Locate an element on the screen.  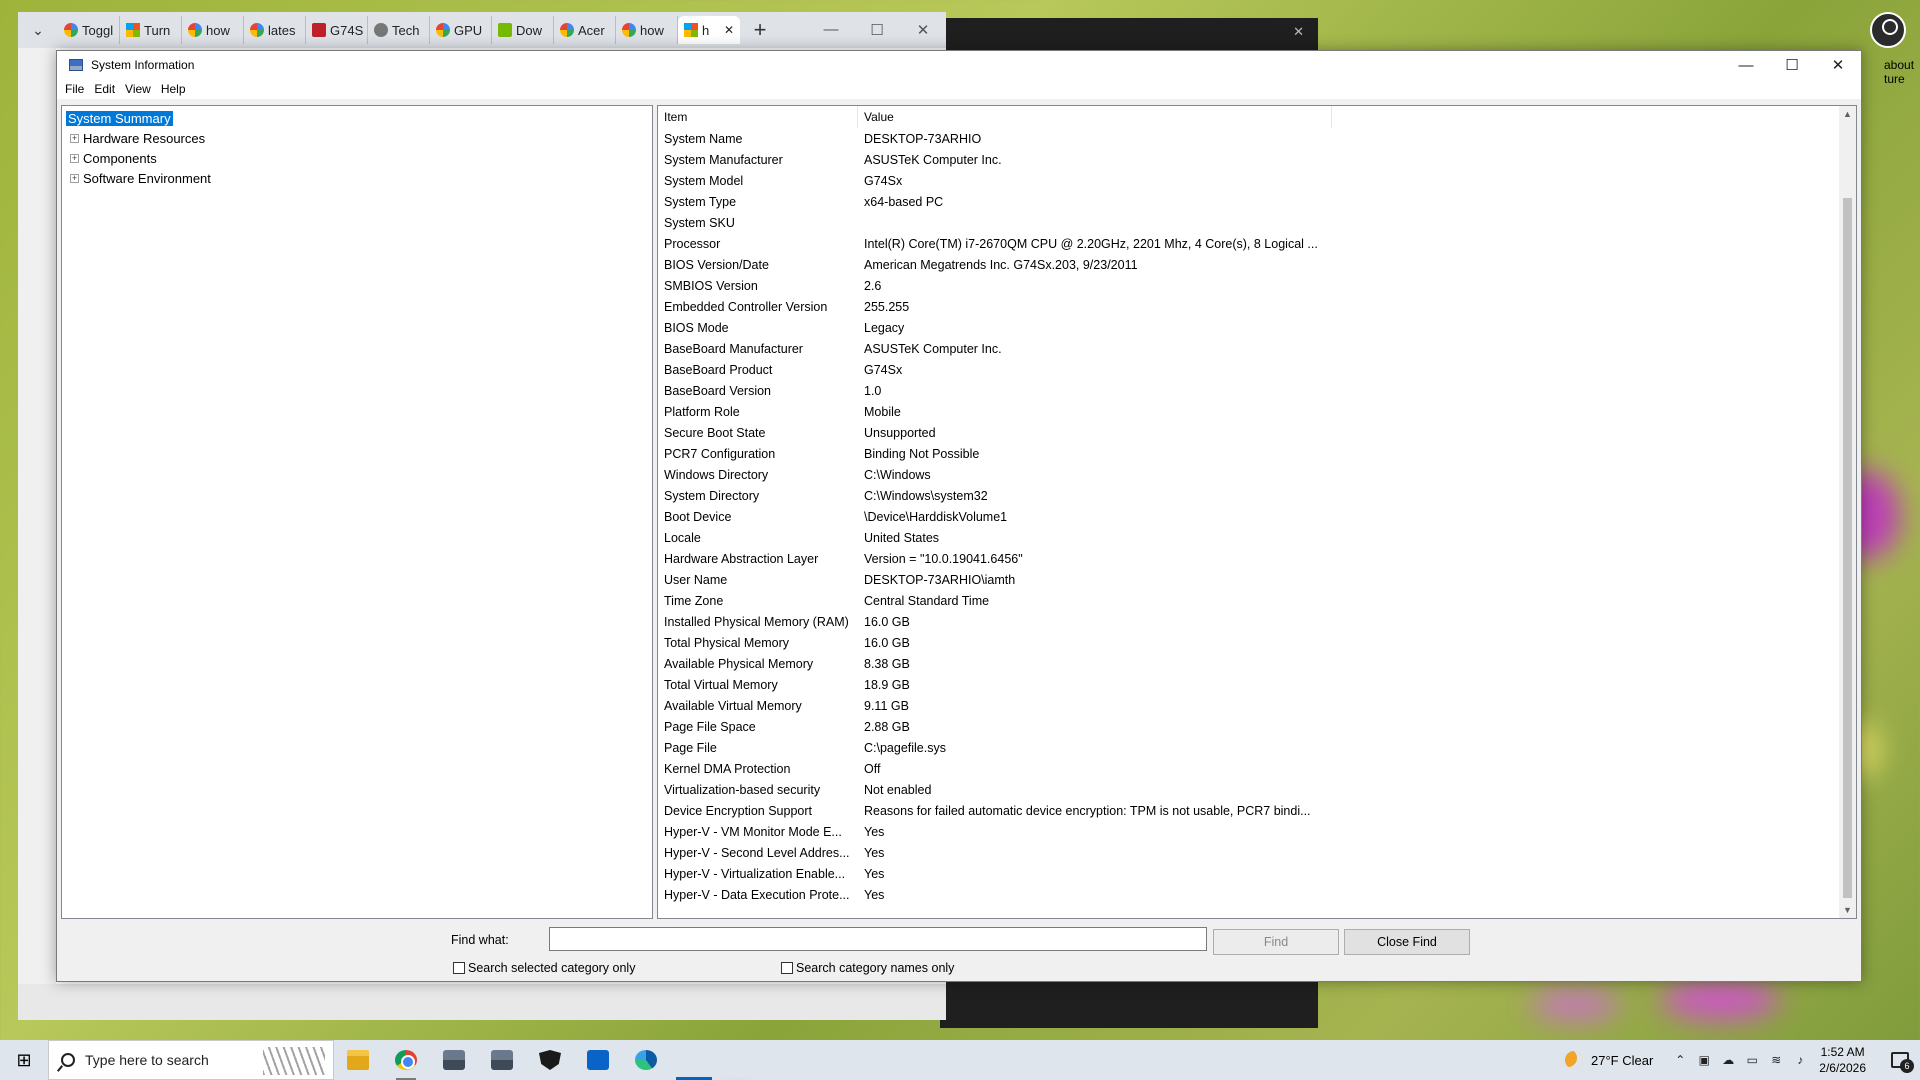
list-row: Time Zone Central Standard Time is located at coordinates (1257, 600).